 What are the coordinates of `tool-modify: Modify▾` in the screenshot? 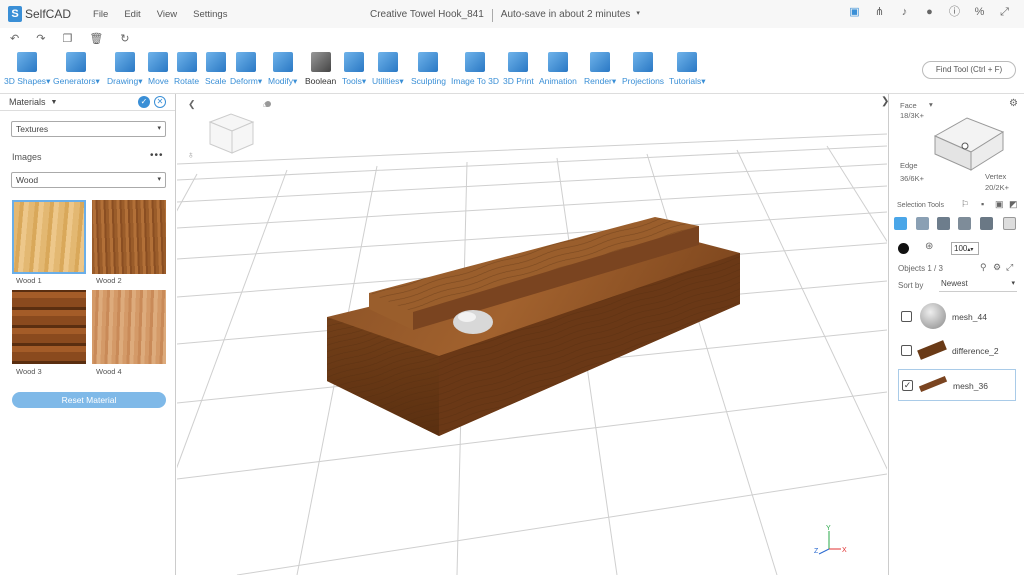 It's located at (282, 69).